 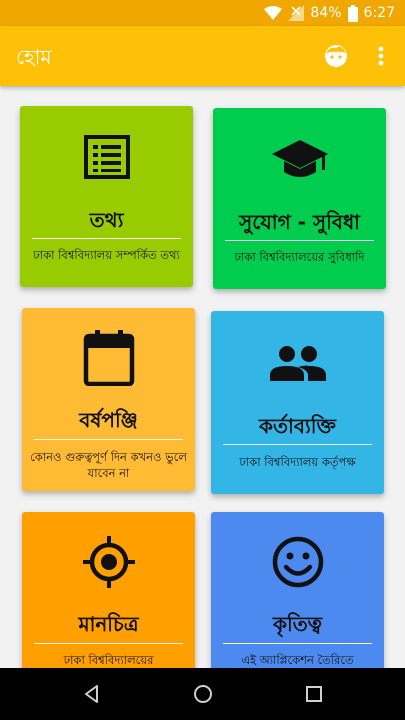 I want to click on card-title: কৃতিত্ব, so click(x=297, y=624).